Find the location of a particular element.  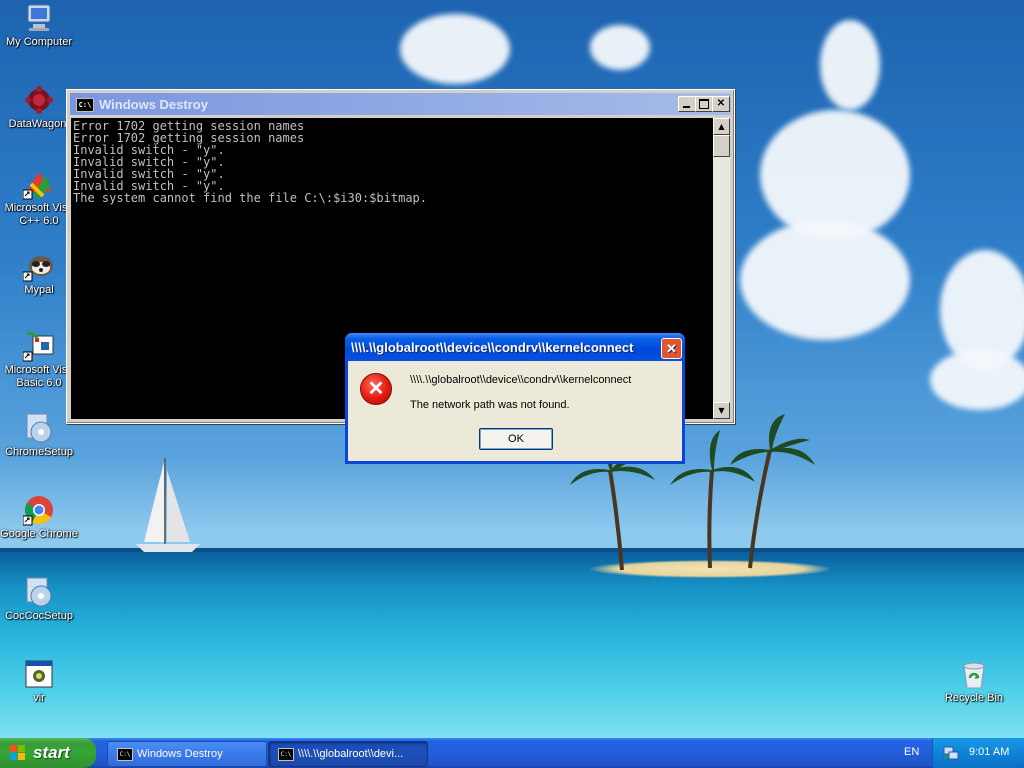

start-label: start is located at coordinates (51, 752).